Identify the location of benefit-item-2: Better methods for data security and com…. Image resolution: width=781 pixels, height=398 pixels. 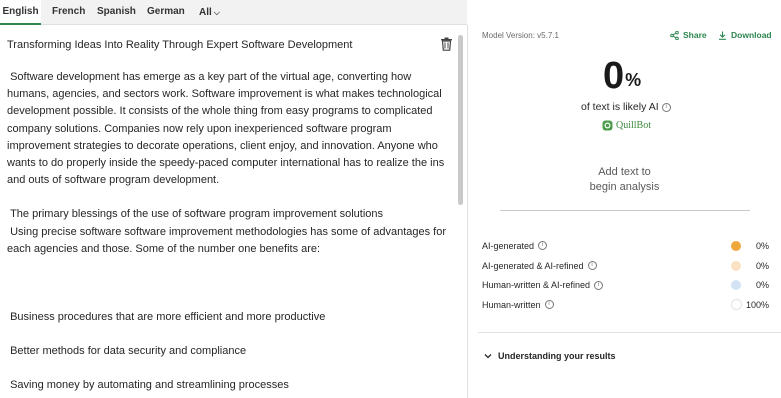
(127, 351).